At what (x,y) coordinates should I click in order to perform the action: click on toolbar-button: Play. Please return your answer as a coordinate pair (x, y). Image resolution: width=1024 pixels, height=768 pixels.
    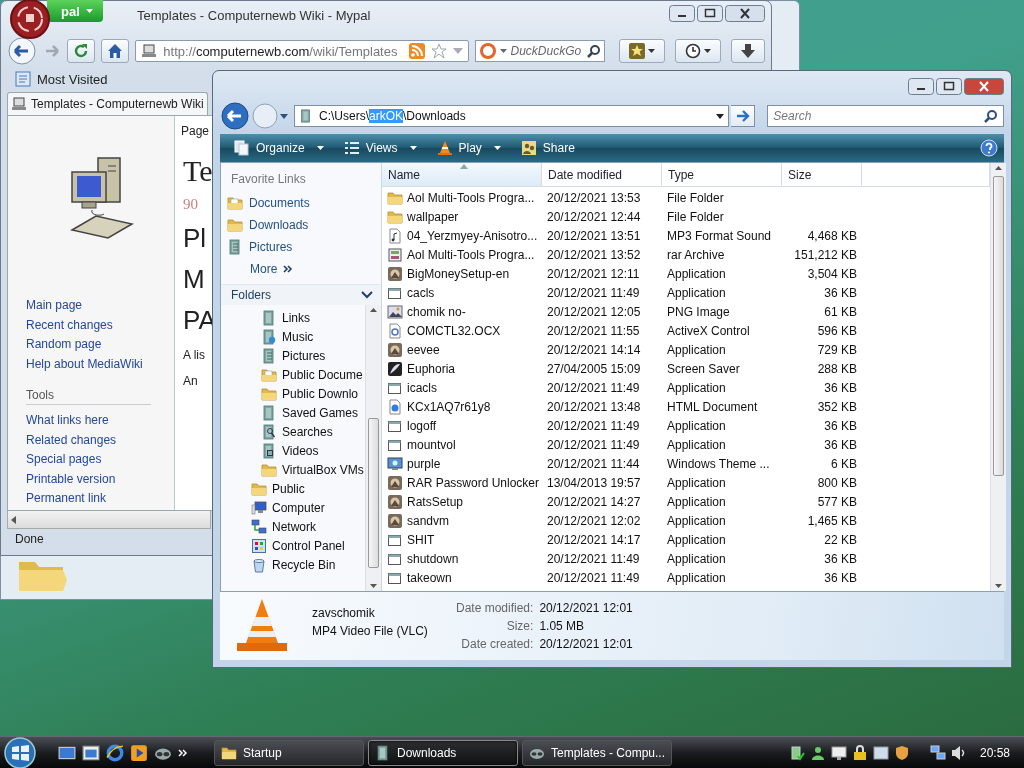
    Looking at the image, I should click on (468, 148).